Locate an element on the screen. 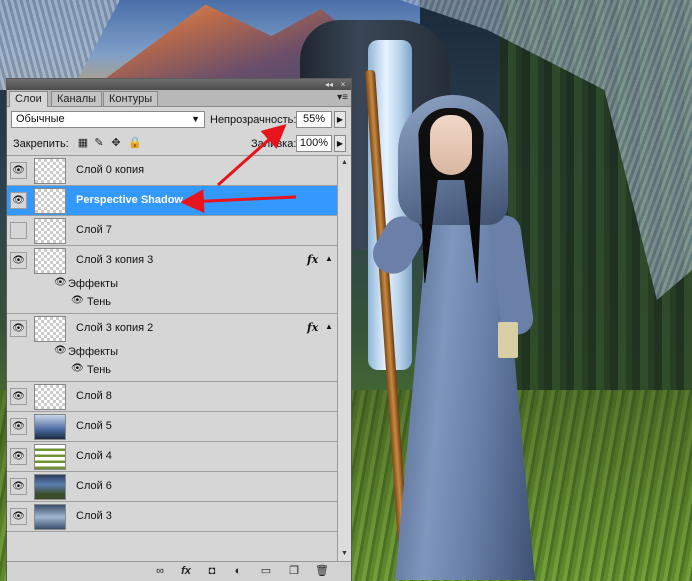 The height and width of the screenshot is (581, 692). opacity-slider-button: ▶ is located at coordinates (340, 119).